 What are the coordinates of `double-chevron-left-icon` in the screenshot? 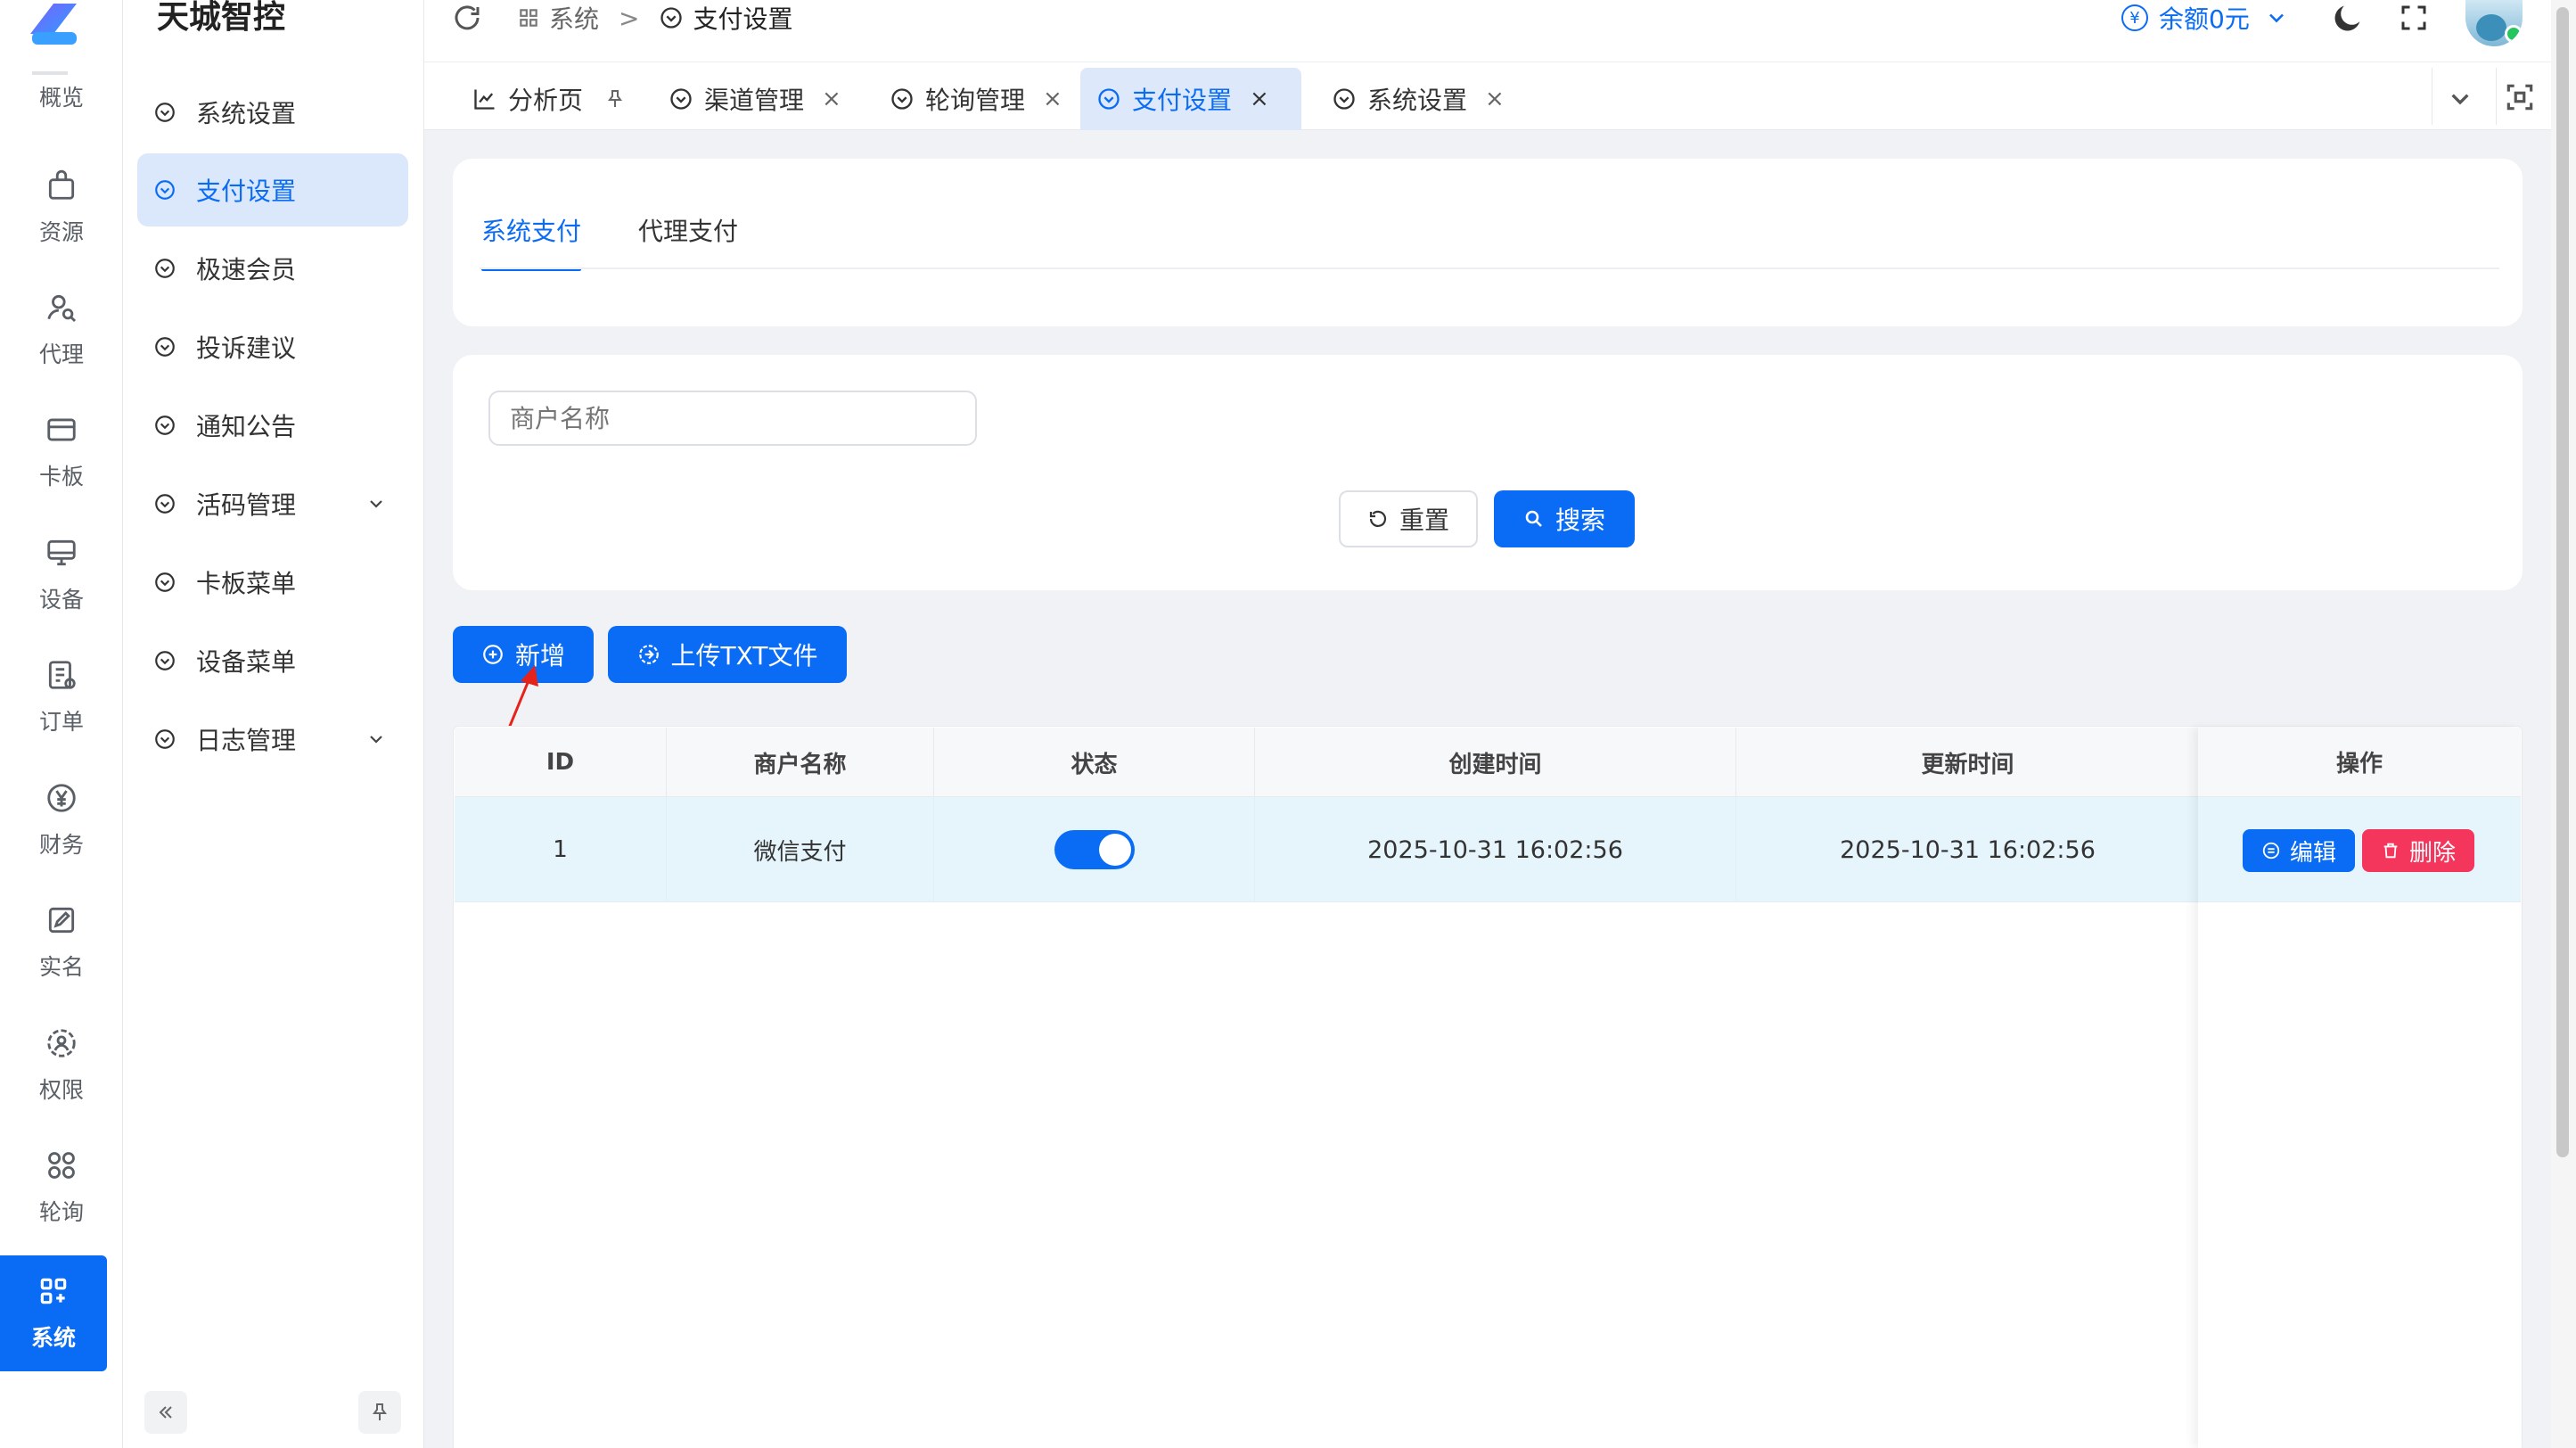 It's located at (165, 1412).